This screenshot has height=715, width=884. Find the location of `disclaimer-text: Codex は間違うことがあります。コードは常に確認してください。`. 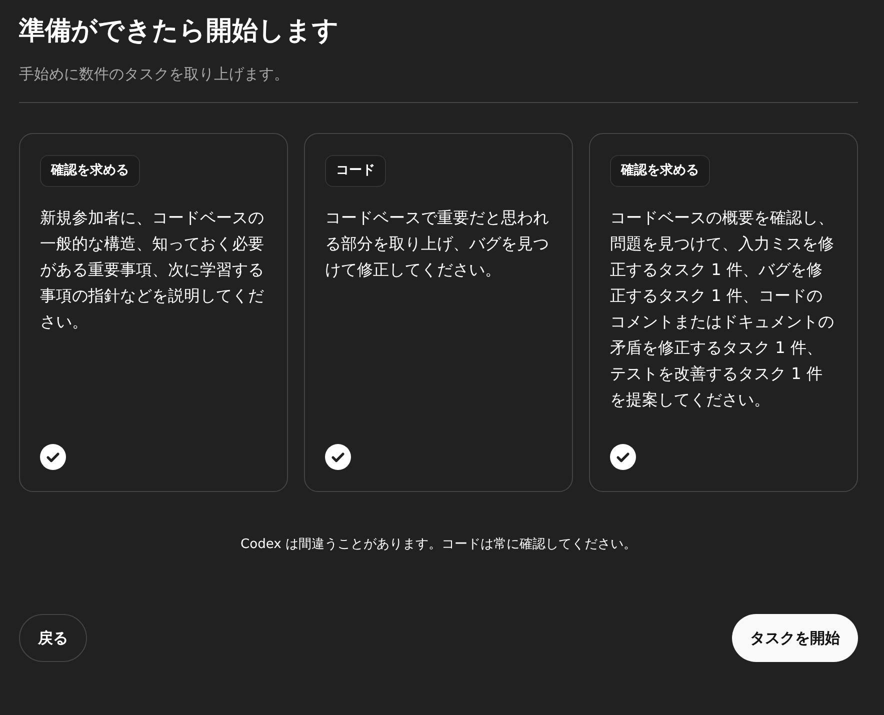

disclaimer-text: Codex は間違うことがあります。コードは常に確認してください。 is located at coordinates (438, 544).